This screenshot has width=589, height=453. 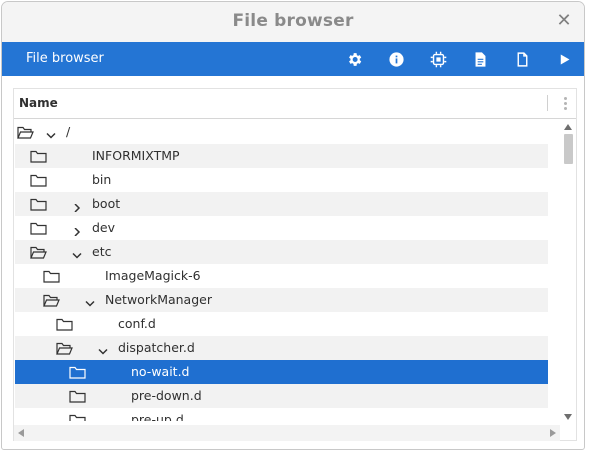 What do you see at coordinates (281, 348) in the screenshot?
I see `tree-row: dispatcher.d` at bounding box center [281, 348].